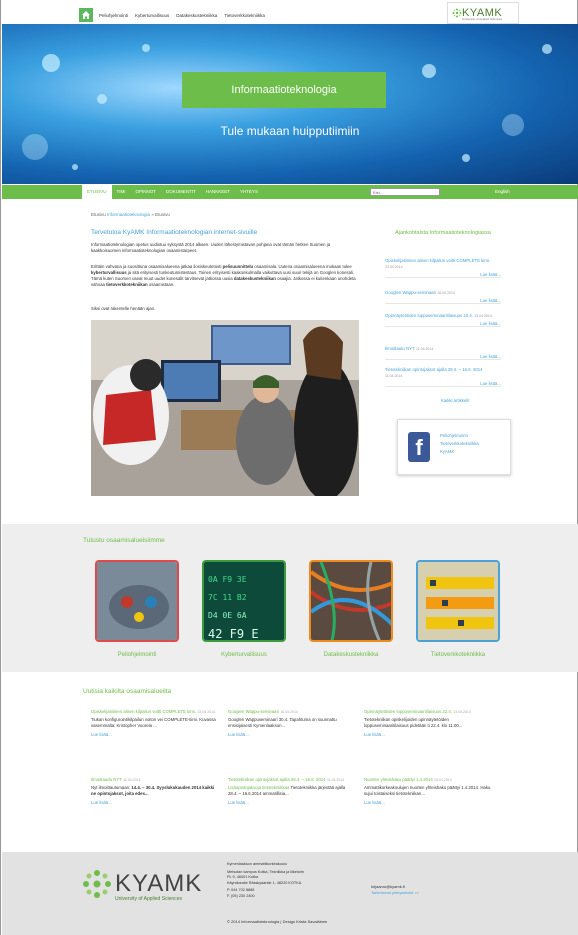 The height and width of the screenshot is (935, 578). I want to click on kyamk-logo-subtitle: University of Applied Sciences, so click(482, 19).